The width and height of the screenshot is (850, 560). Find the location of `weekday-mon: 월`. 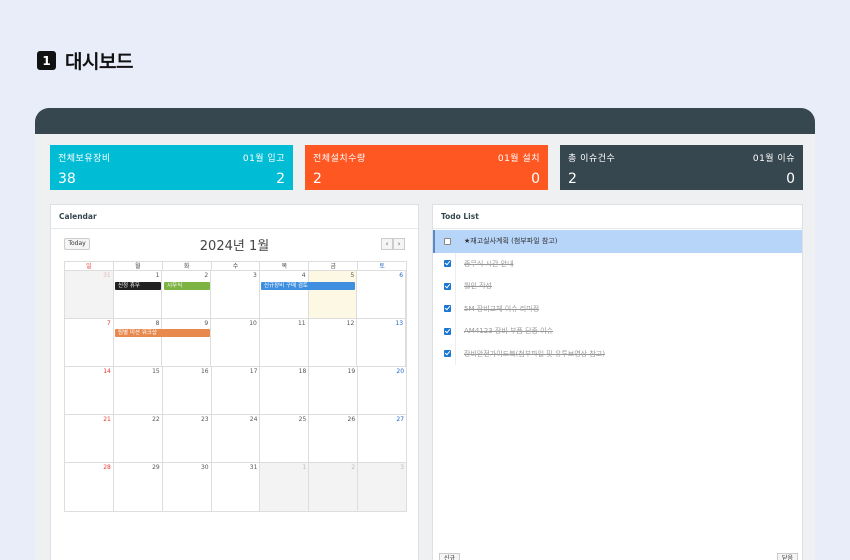

weekday-mon: 월 is located at coordinates (138, 266).